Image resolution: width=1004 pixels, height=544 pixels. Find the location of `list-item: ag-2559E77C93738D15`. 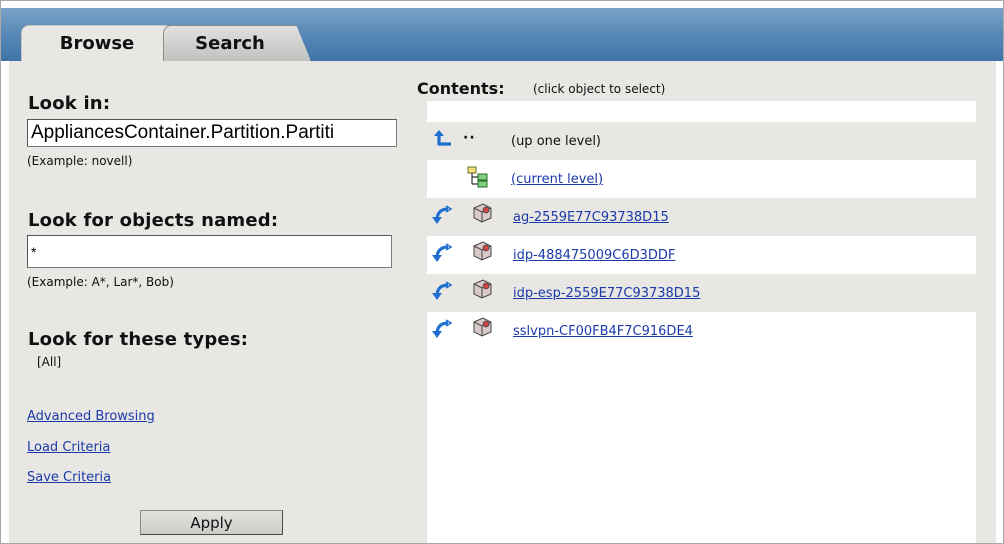

list-item: ag-2559E77C93738D15 is located at coordinates (701, 217).